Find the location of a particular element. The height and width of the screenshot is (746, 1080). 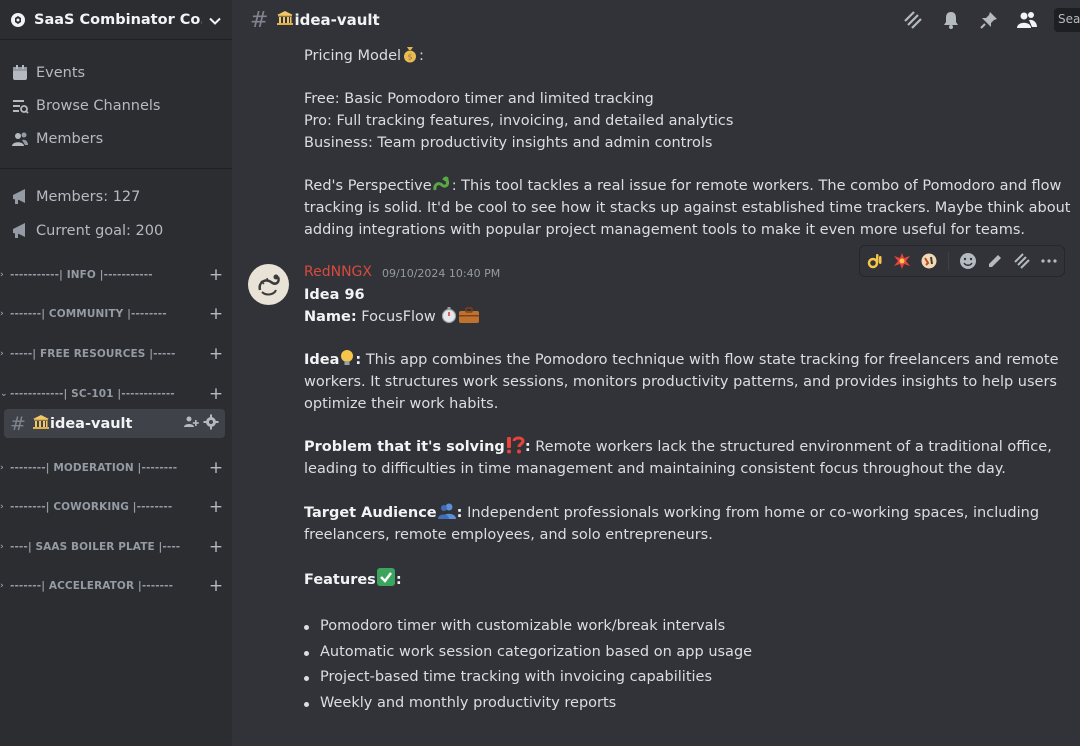

nav-events: Events is located at coordinates (47, 73).